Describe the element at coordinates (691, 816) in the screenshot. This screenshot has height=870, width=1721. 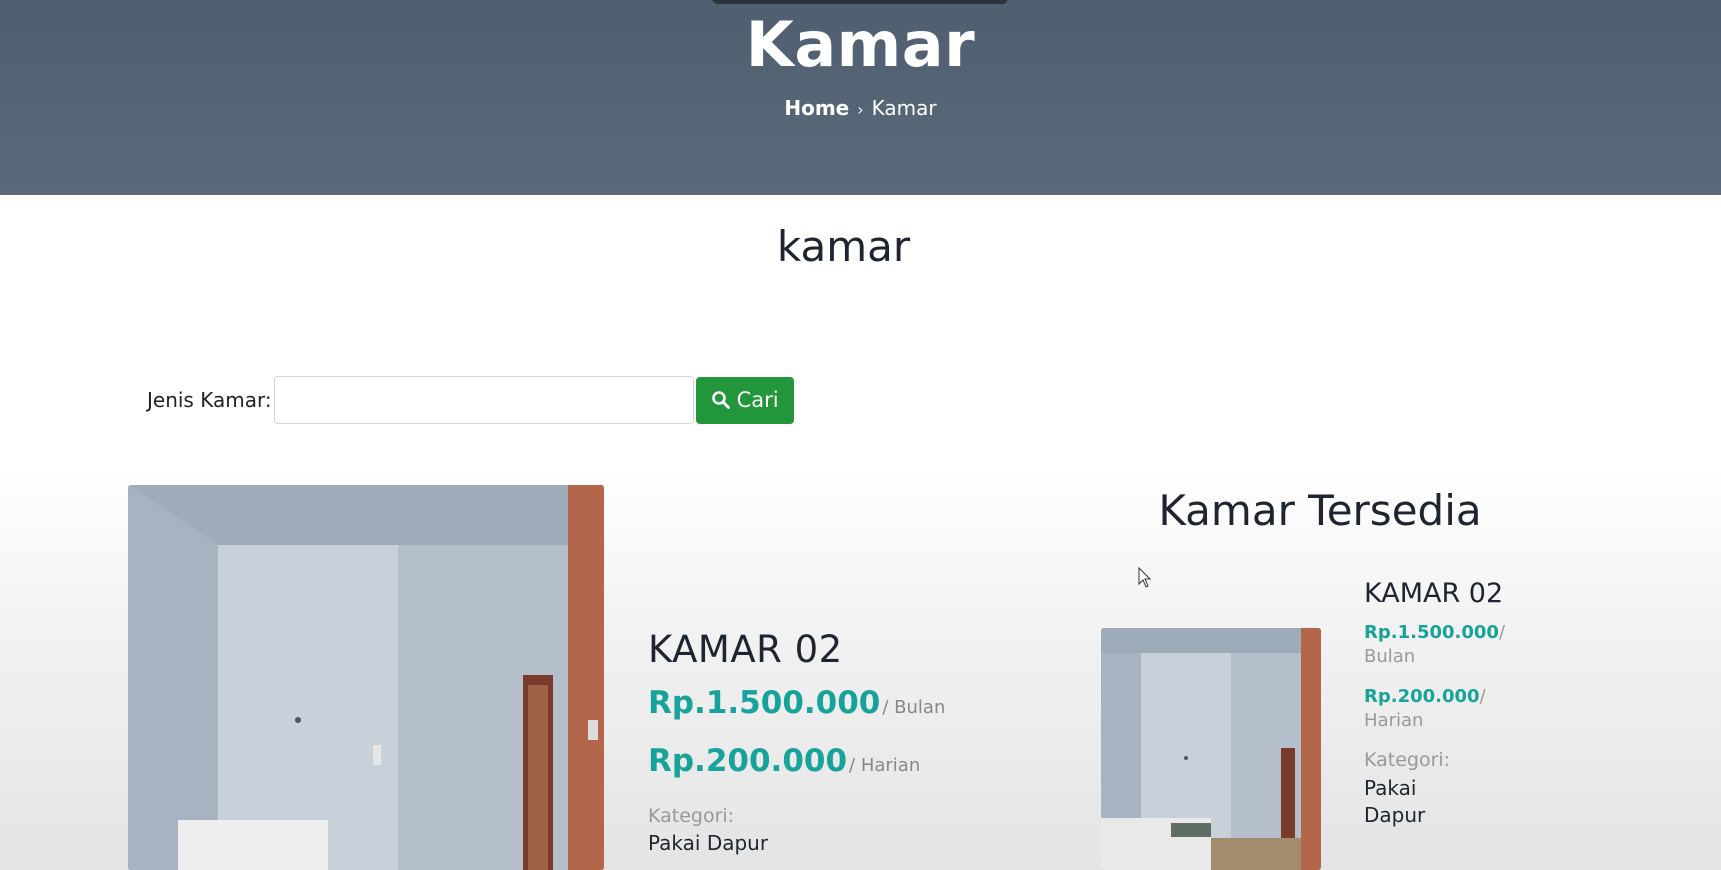
I see `category-label: Kategori:` at that location.